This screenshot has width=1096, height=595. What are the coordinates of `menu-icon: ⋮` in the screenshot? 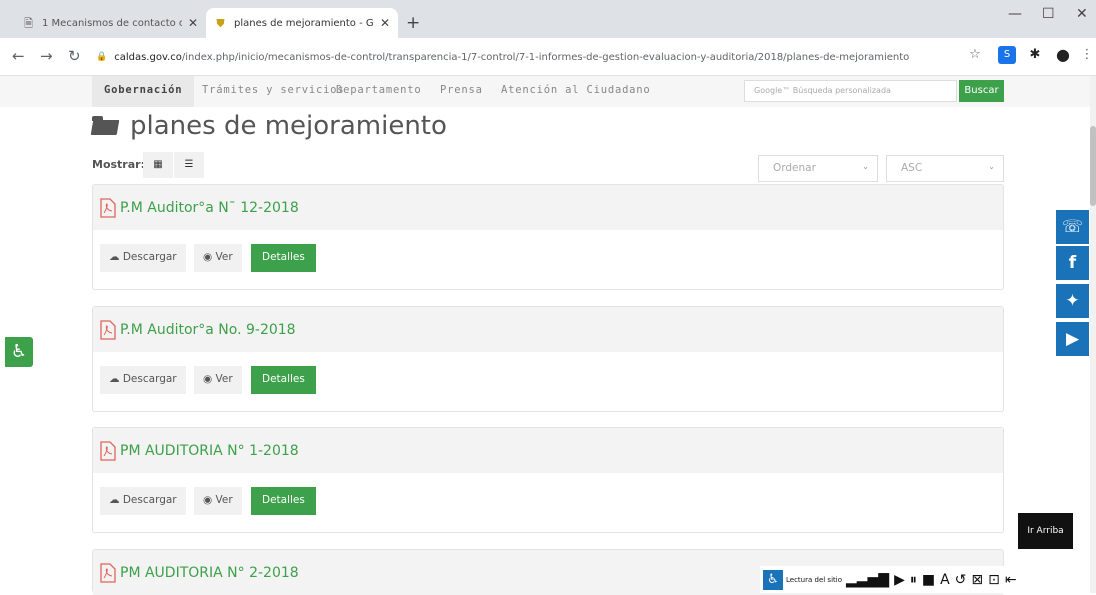 It's located at (1087, 55).